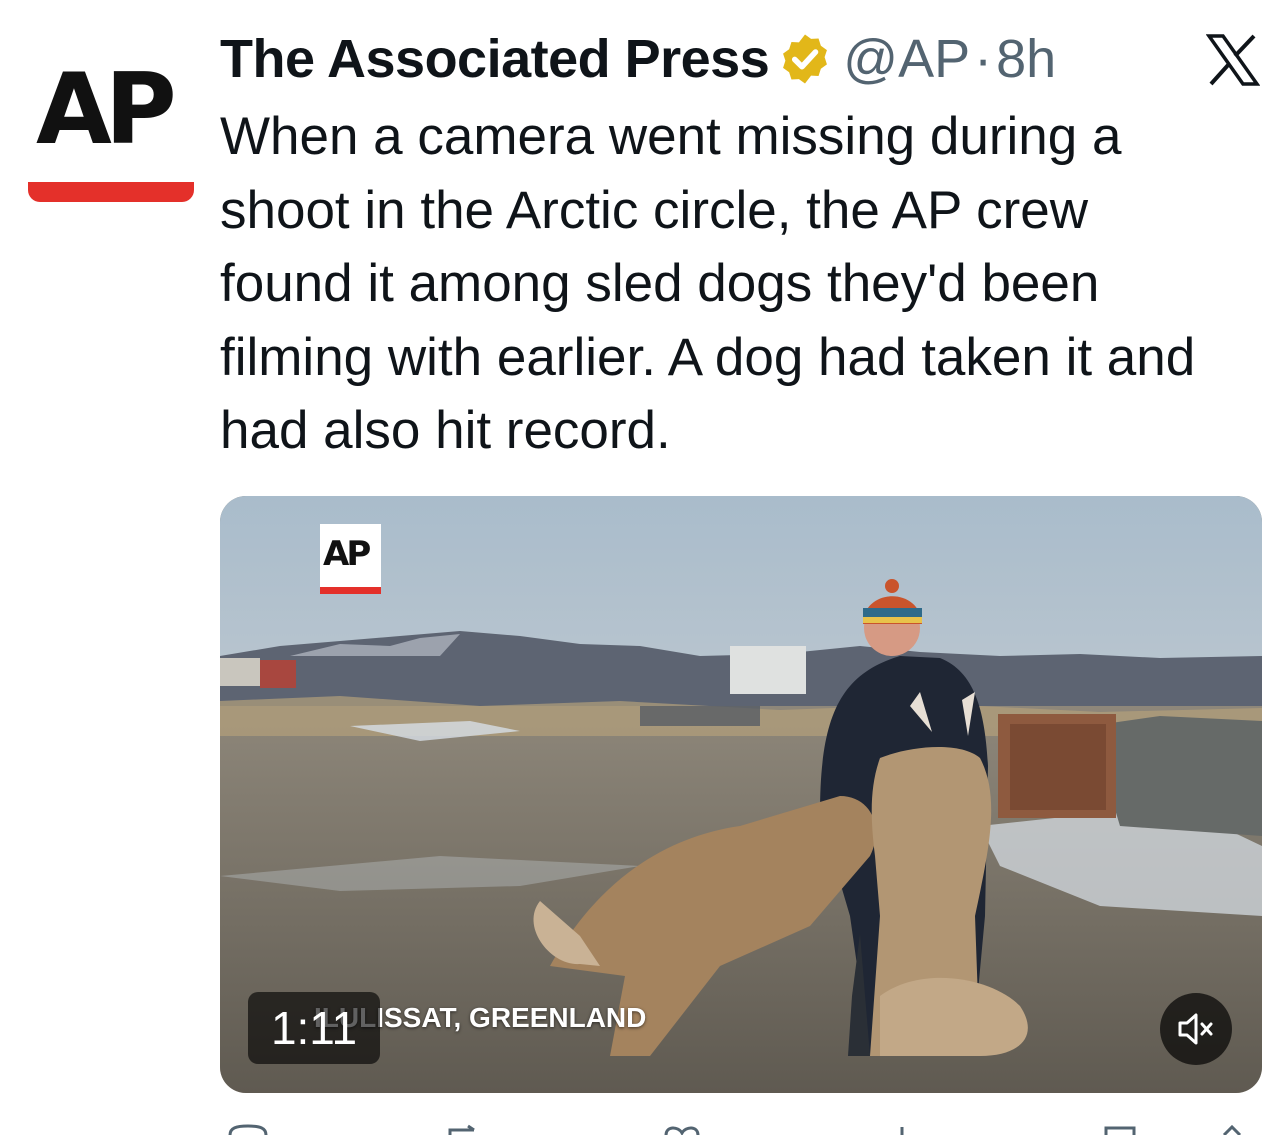 This screenshot has width=1263, height=1135. Describe the element at coordinates (1233, 60) in the screenshot. I see `x-logo-icon` at that location.